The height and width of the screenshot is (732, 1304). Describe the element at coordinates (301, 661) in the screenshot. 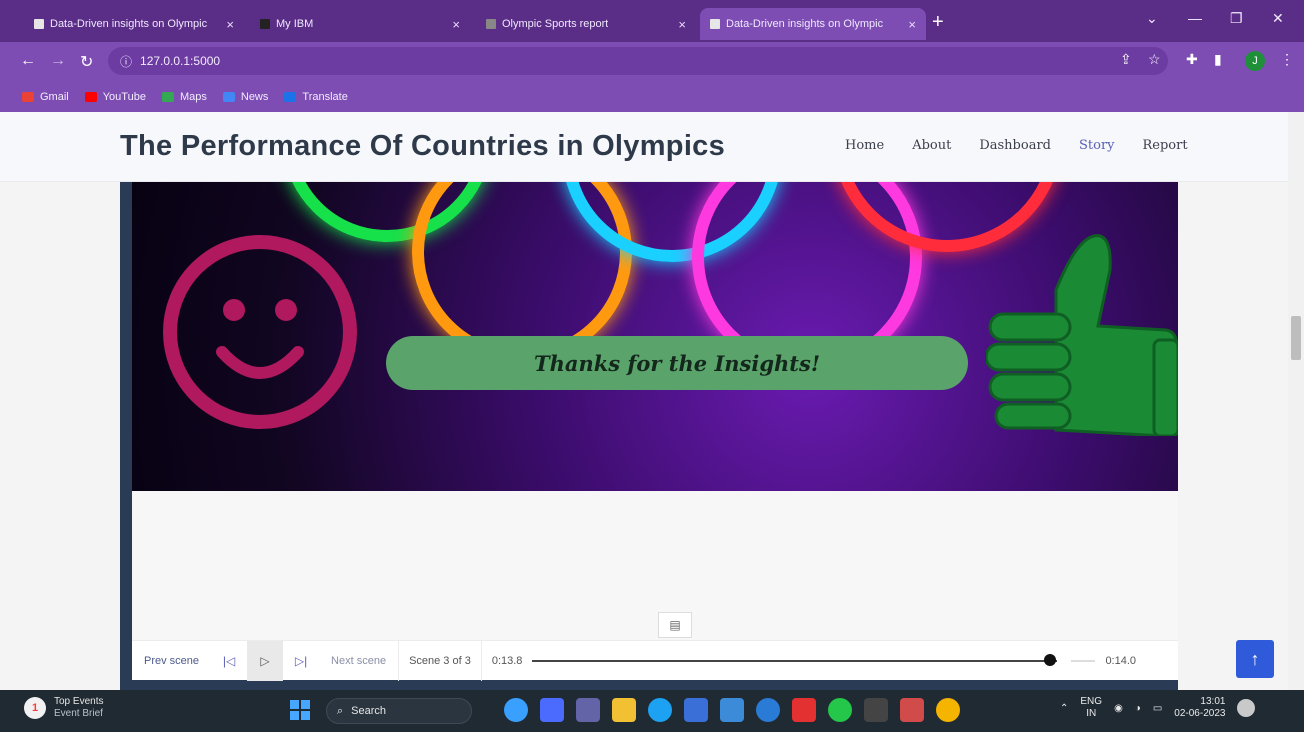

I see `skip-forward-icon: ▷|` at that location.